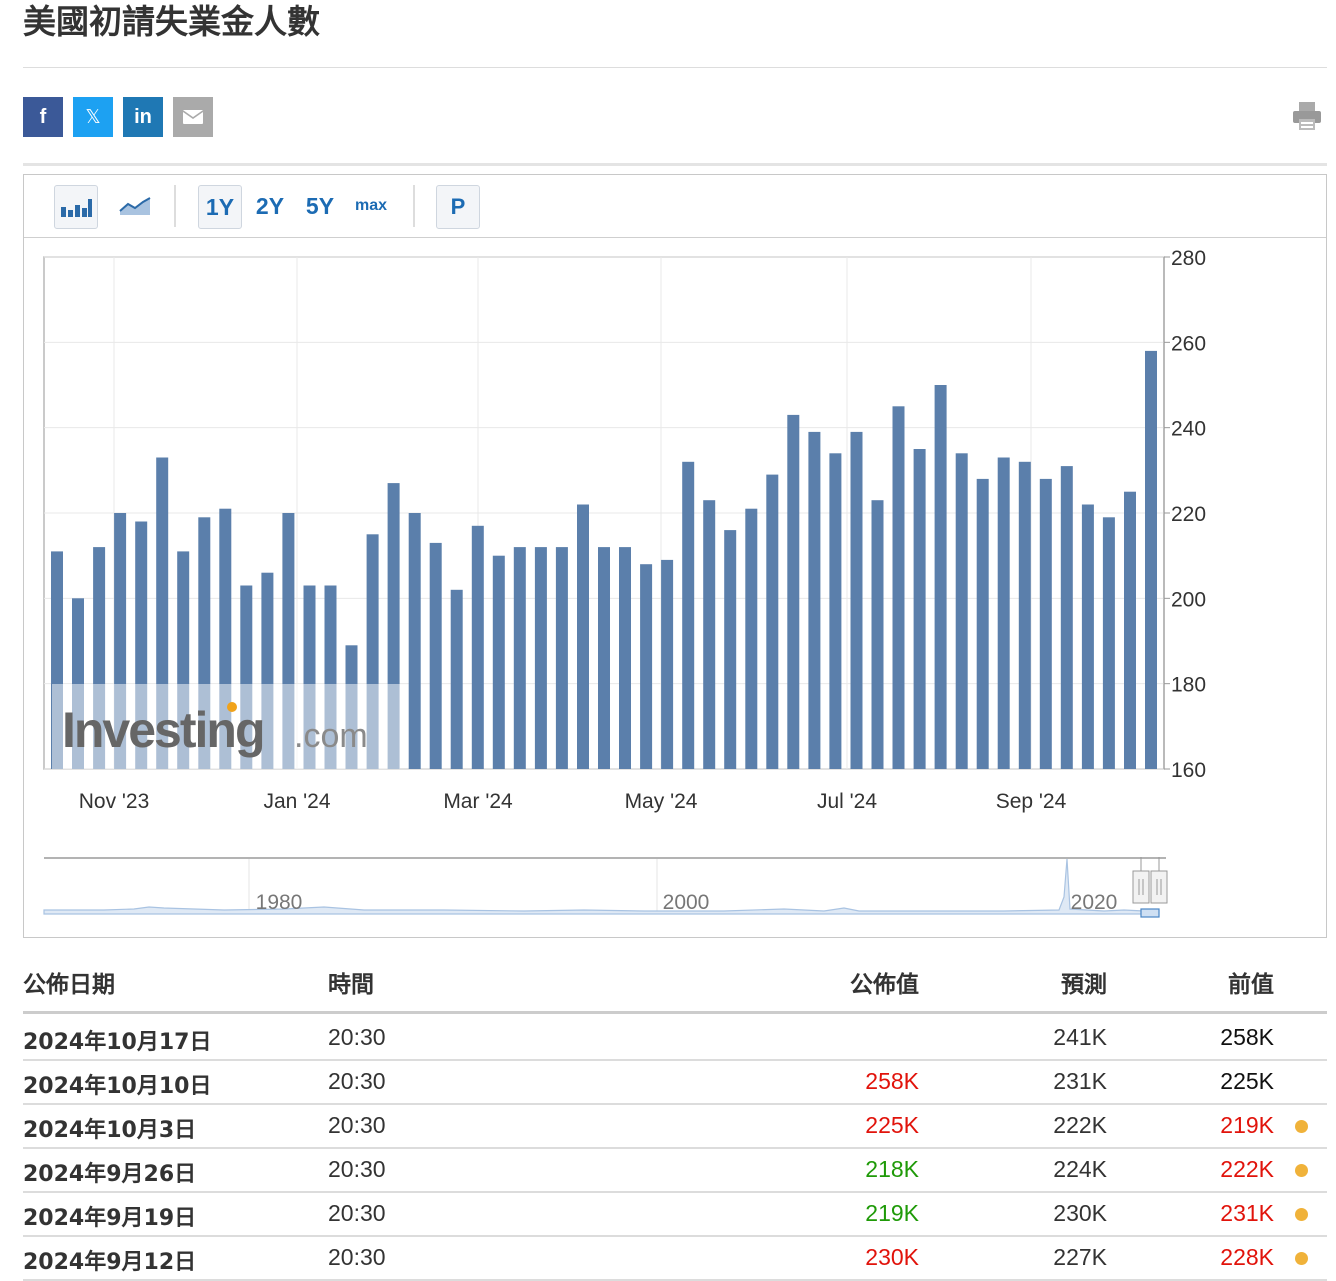 The height and width of the screenshot is (1281, 1336). I want to click on y-tick-label: 160, so click(1188, 770).